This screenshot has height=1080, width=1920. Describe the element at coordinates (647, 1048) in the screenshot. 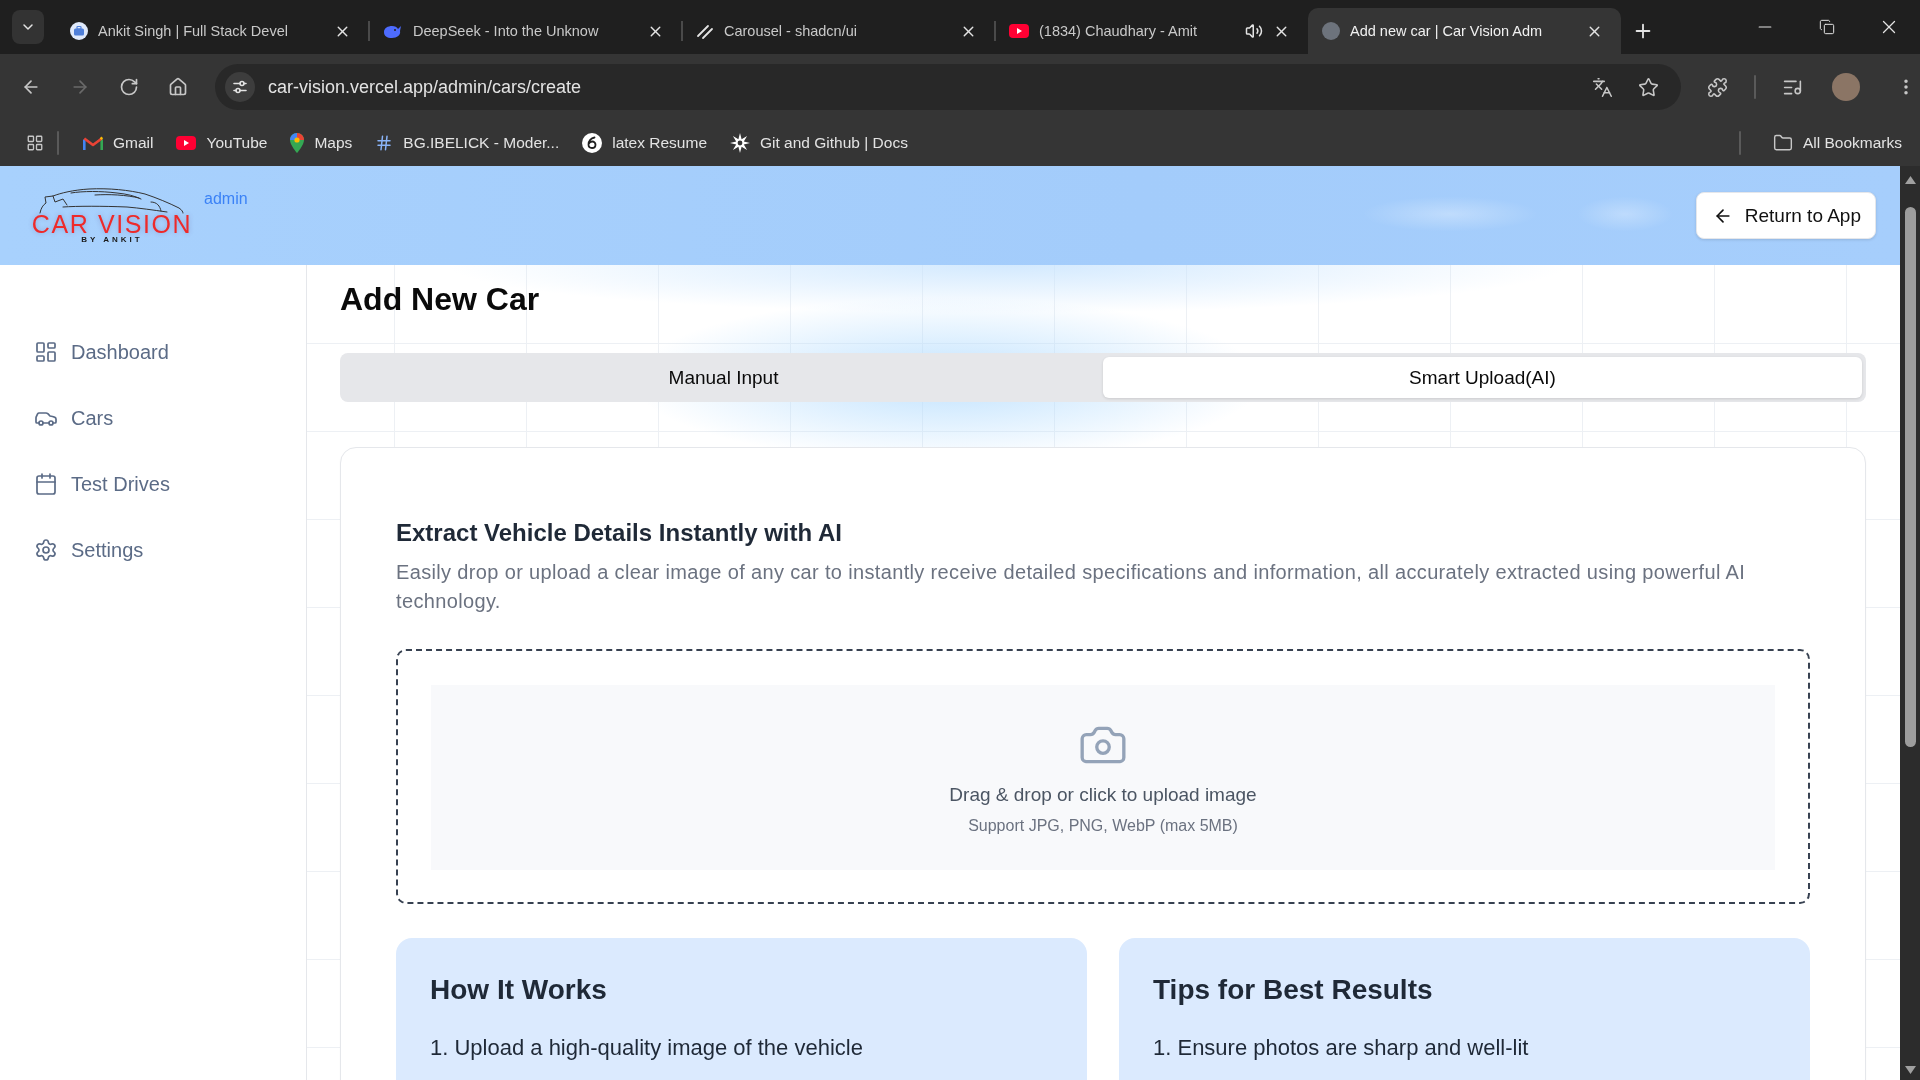

I see `info-list-item: 1. Upload a high-quality image of the vehicle` at that location.